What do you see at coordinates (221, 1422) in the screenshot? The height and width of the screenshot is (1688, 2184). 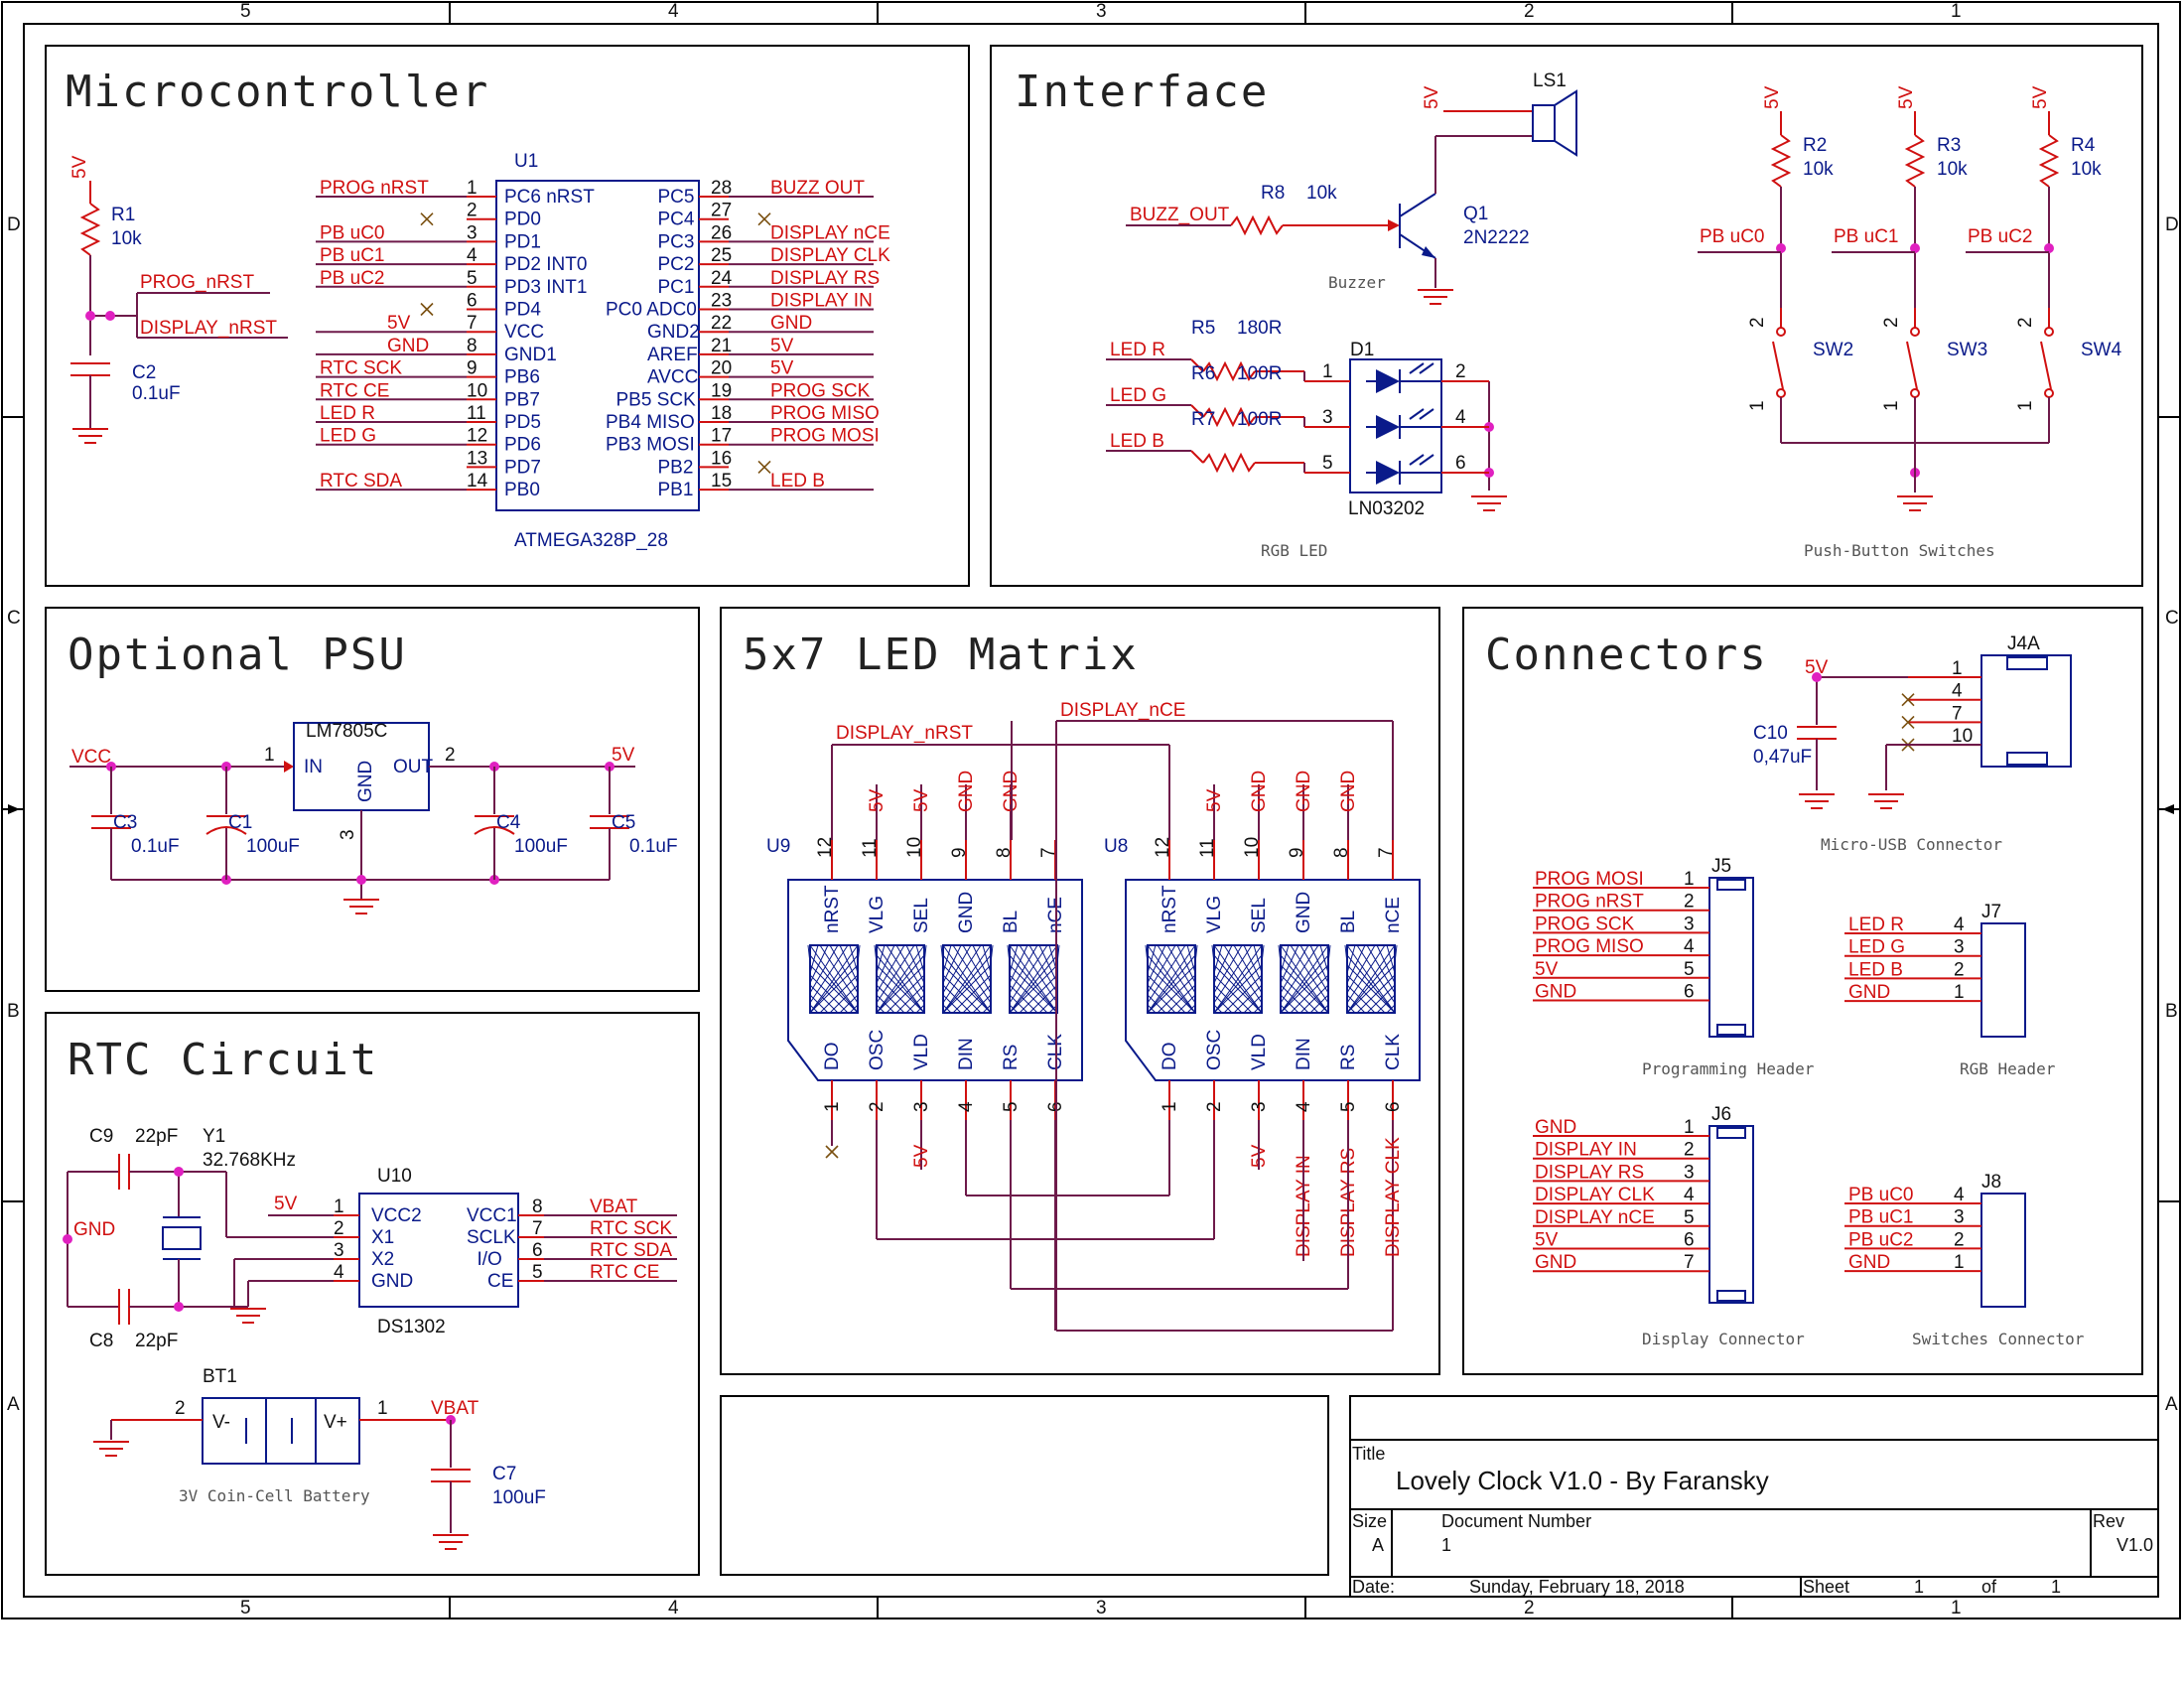 I see `battery-neg: V-` at bounding box center [221, 1422].